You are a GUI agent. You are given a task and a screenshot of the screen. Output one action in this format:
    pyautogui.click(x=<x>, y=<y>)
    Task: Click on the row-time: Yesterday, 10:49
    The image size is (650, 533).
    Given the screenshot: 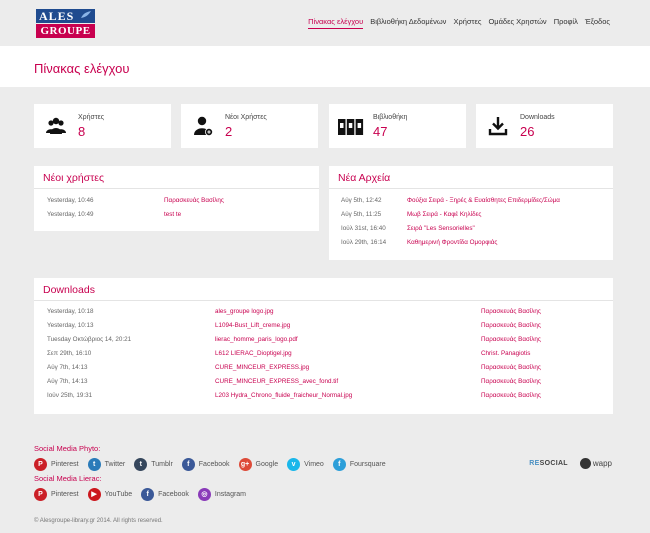 What is the action you would take?
    pyautogui.click(x=70, y=214)
    